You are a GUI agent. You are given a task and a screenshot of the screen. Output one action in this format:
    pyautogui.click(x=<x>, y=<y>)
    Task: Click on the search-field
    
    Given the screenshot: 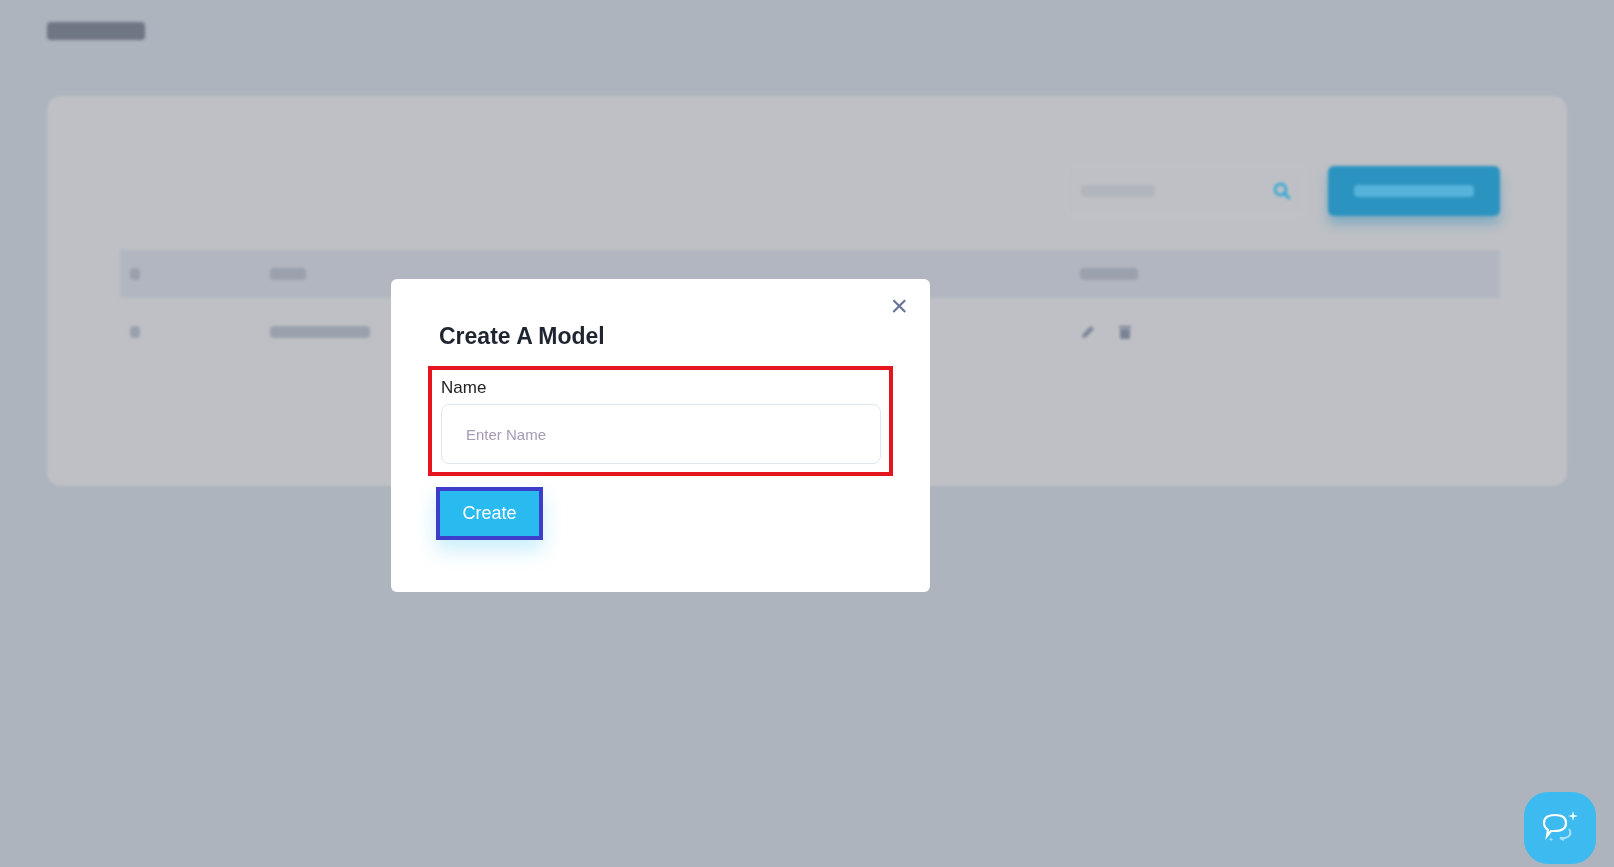 What is the action you would take?
    pyautogui.click(x=1186, y=191)
    